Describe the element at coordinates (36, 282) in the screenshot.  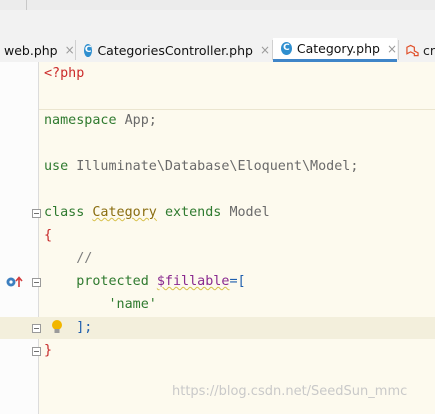
I see `fold-toggle-fillable` at that location.